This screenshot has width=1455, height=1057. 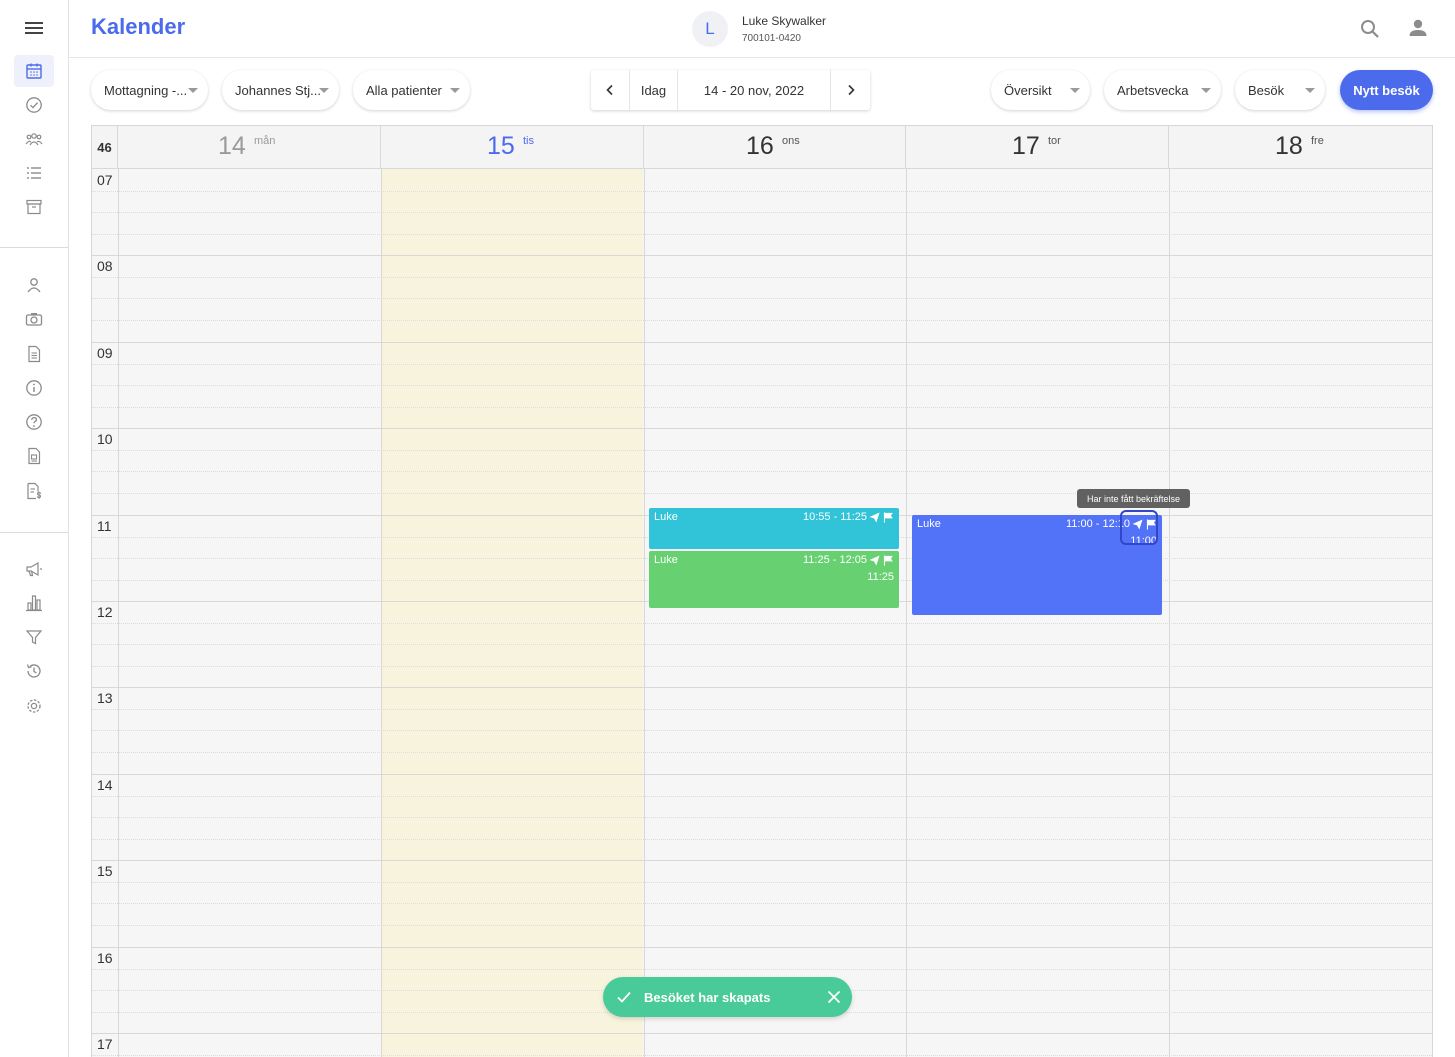 I want to click on day-name: tor, so click(x=1054, y=141).